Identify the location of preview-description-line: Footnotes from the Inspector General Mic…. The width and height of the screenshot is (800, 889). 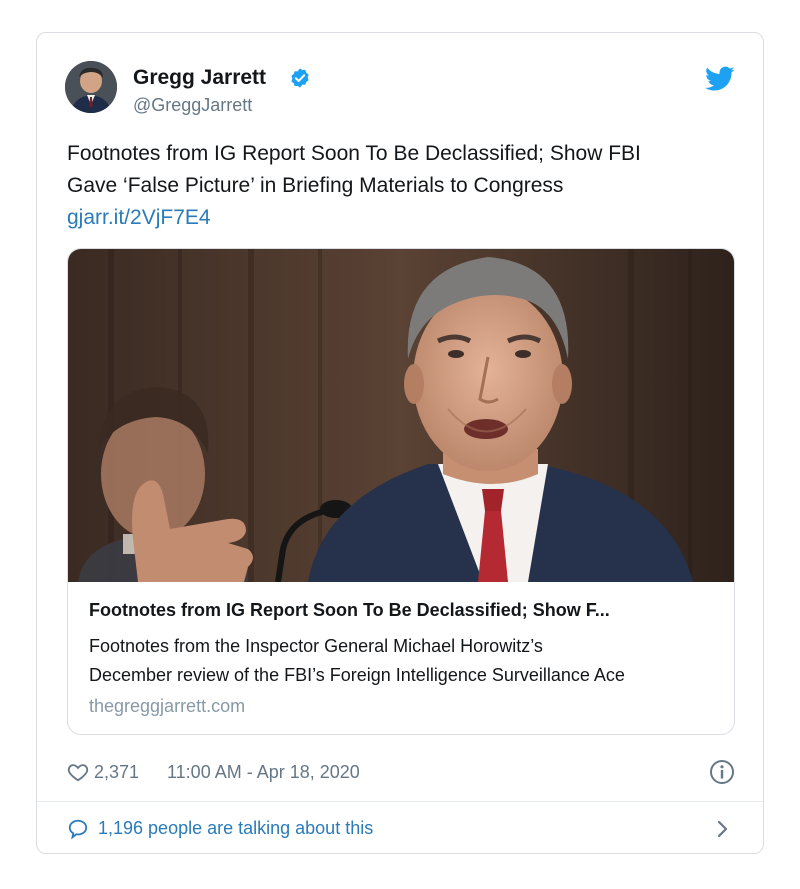
(316, 646).